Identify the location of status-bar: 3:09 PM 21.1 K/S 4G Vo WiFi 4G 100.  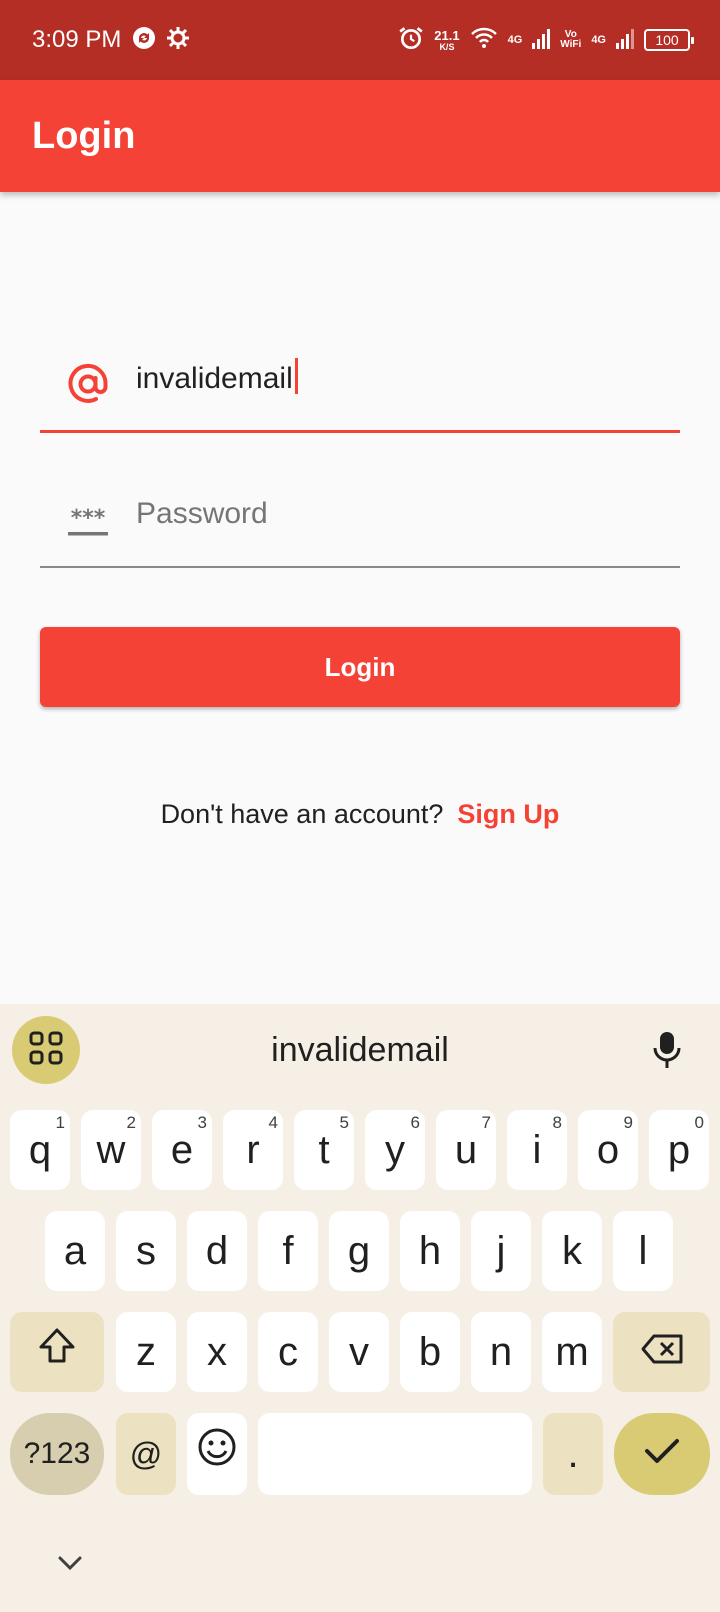
(360, 40).